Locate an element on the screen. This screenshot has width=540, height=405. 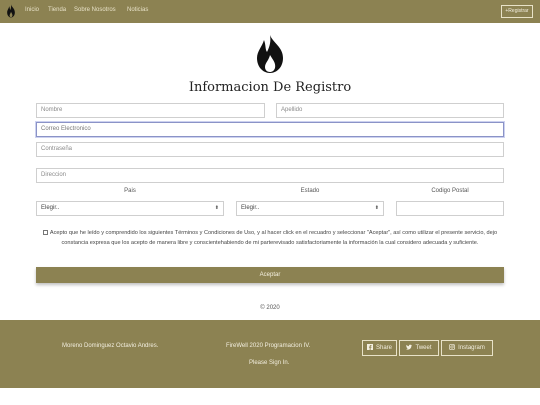
footer-author: Moreno Dominguez Octavio Andres. is located at coordinates (110, 346).